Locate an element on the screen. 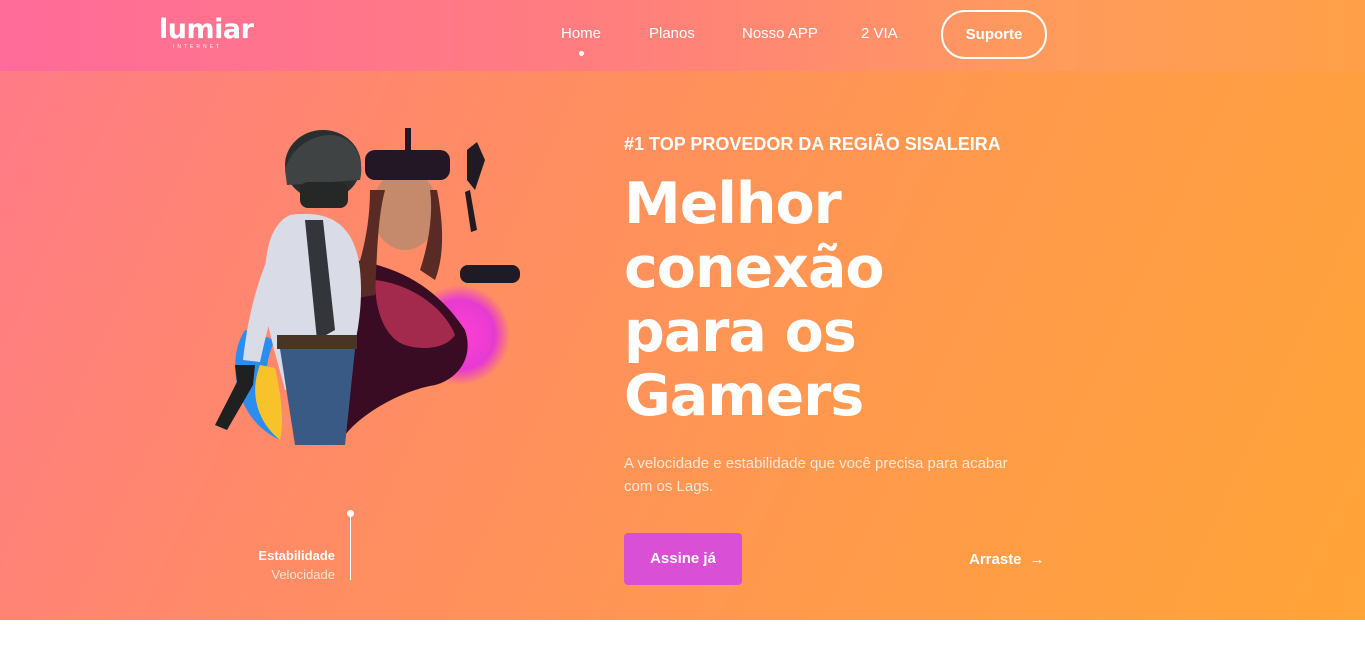 The height and width of the screenshot is (648, 1365). subscribe-button: Assine já is located at coordinates (683, 559).